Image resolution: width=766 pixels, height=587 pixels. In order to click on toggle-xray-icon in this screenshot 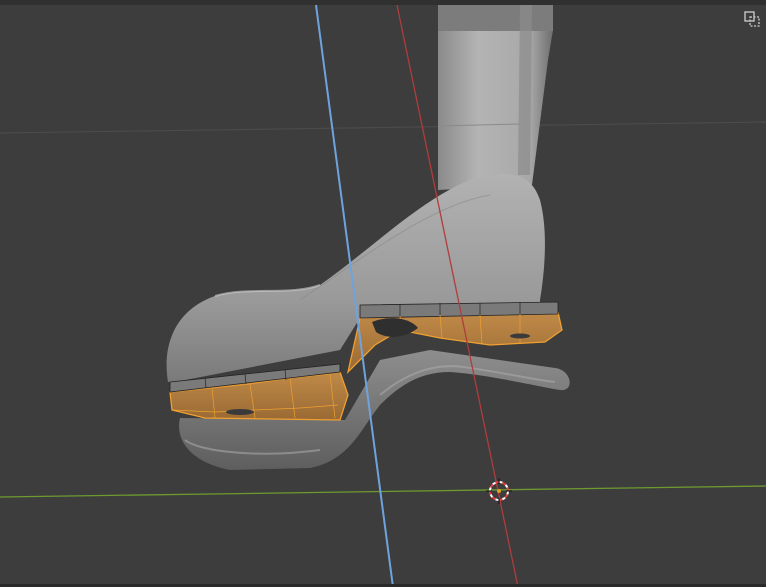, I will do `click(752, 19)`.